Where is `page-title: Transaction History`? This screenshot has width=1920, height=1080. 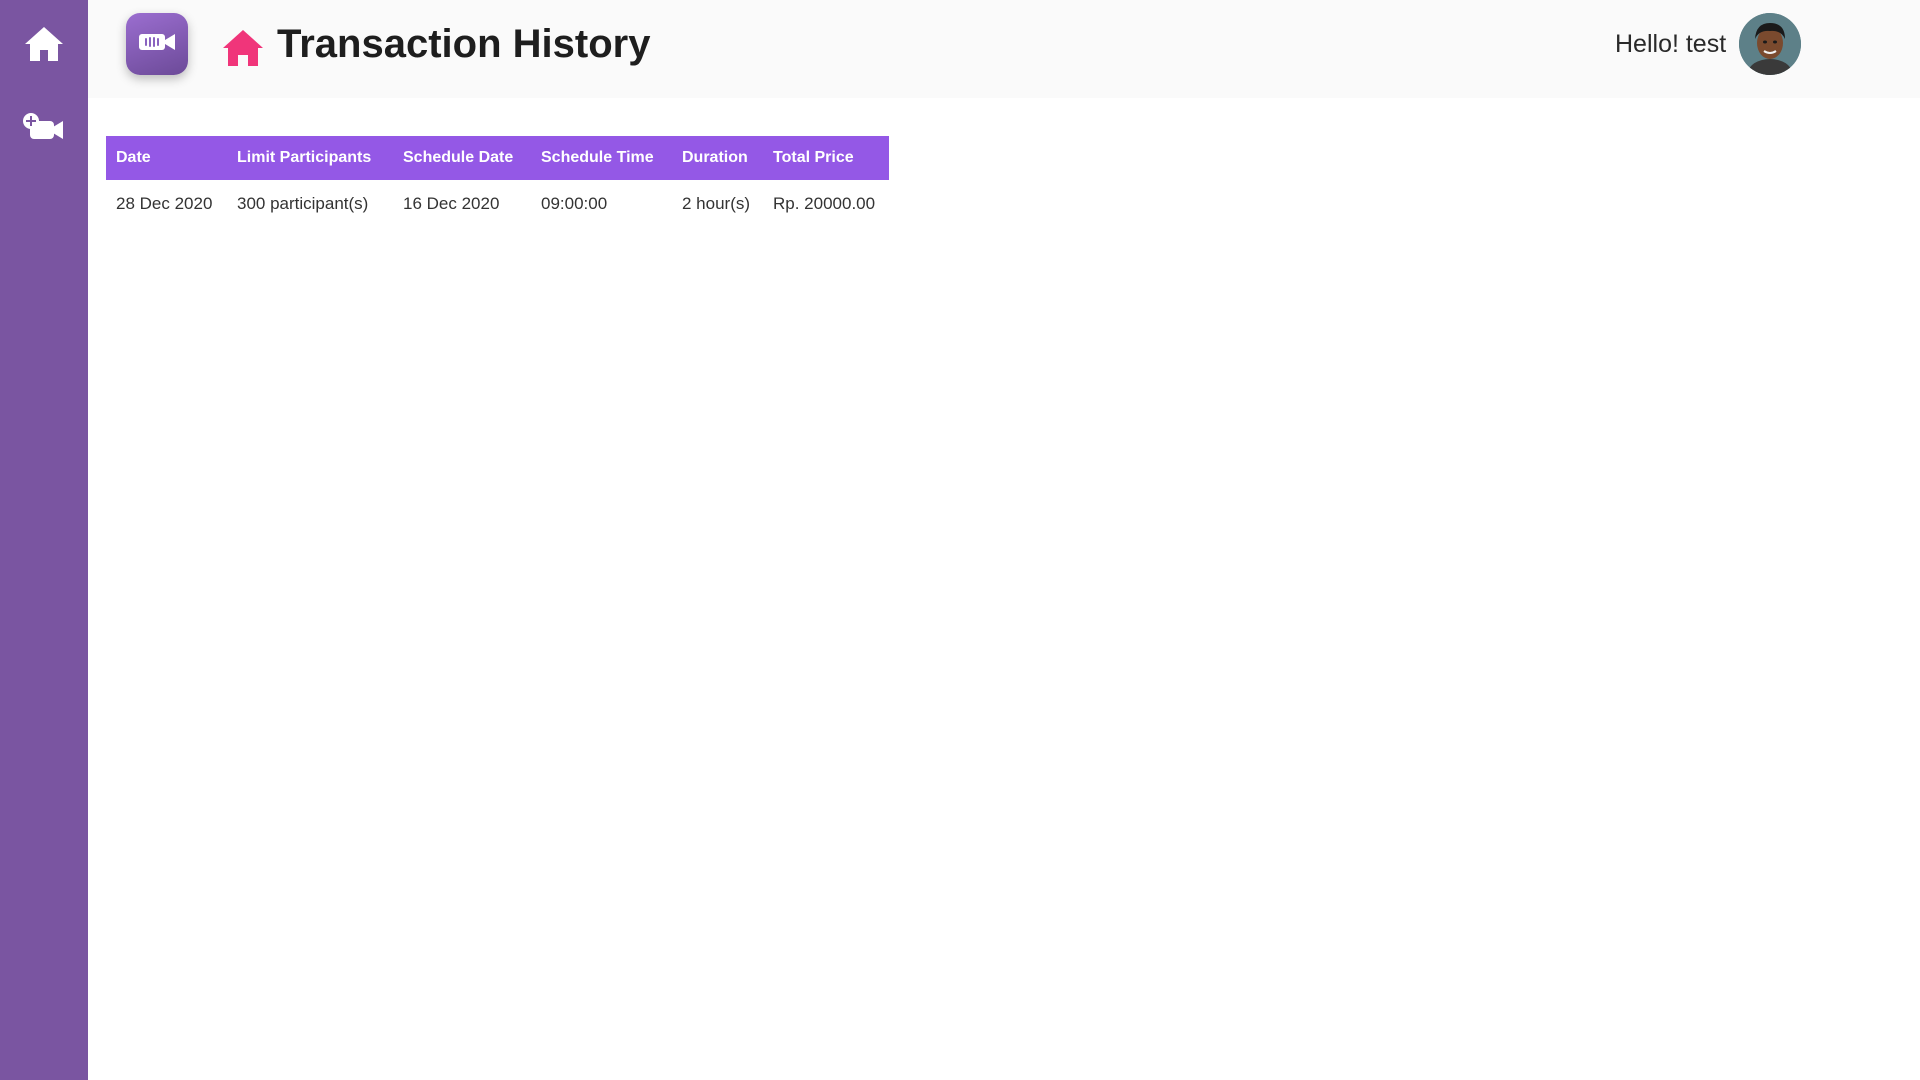 page-title: Transaction History is located at coordinates (464, 44).